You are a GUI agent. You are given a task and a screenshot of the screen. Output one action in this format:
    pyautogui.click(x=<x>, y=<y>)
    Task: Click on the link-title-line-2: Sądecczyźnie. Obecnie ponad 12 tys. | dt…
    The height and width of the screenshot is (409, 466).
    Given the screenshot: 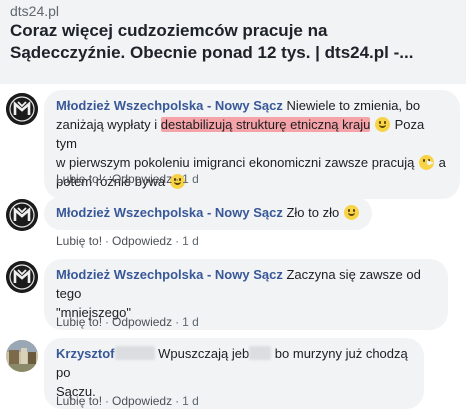 What is the action you would take?
    pyautogui.click(x=233, y=53)
    